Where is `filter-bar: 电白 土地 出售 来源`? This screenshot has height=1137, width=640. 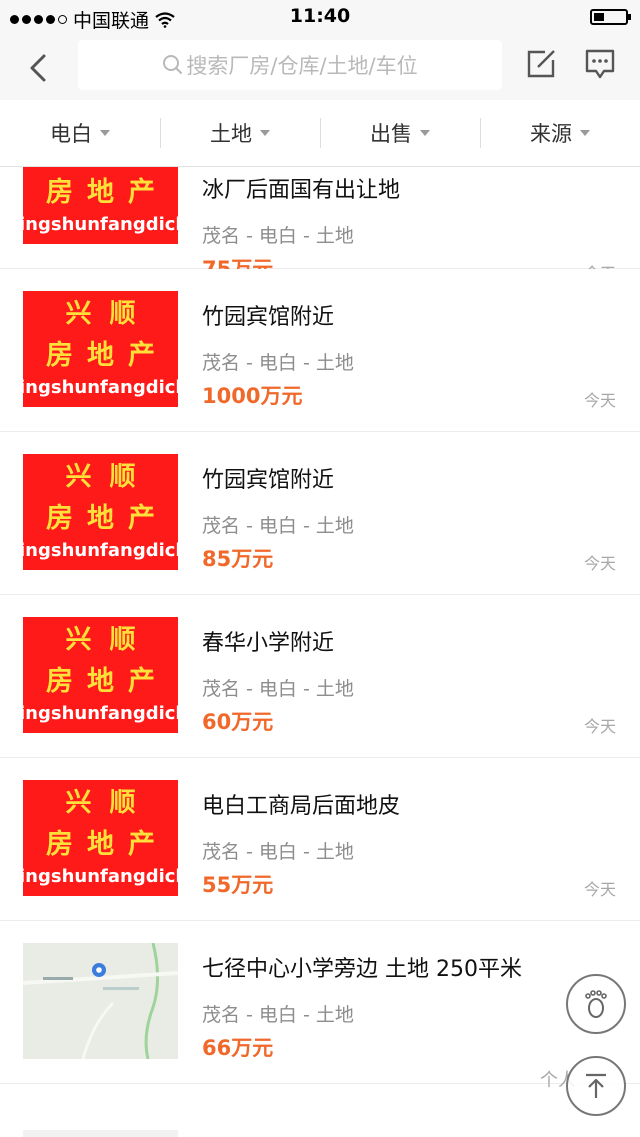
filter-bar: 电白 土地 出售 来源 is located at coordinates (320, 133).